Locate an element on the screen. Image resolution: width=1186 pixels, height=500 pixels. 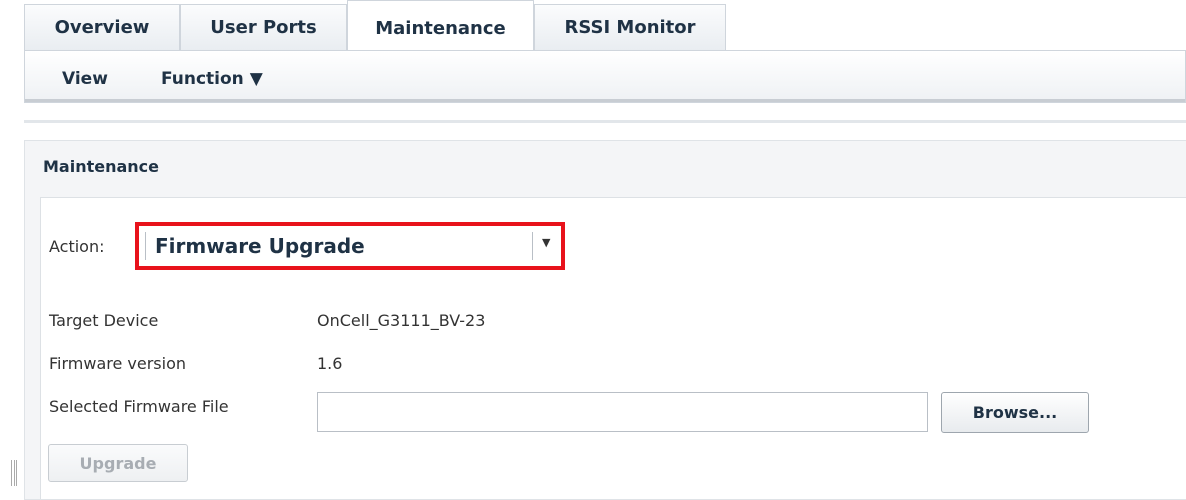
chevron-down-icon: ▼ is located at coordinates (546, 242).